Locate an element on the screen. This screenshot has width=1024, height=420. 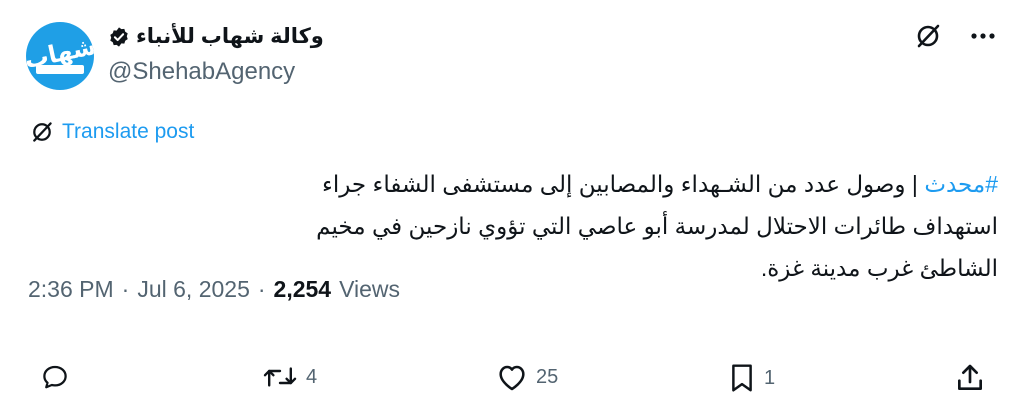
views-label: Views is located at coordinates (370, 289).